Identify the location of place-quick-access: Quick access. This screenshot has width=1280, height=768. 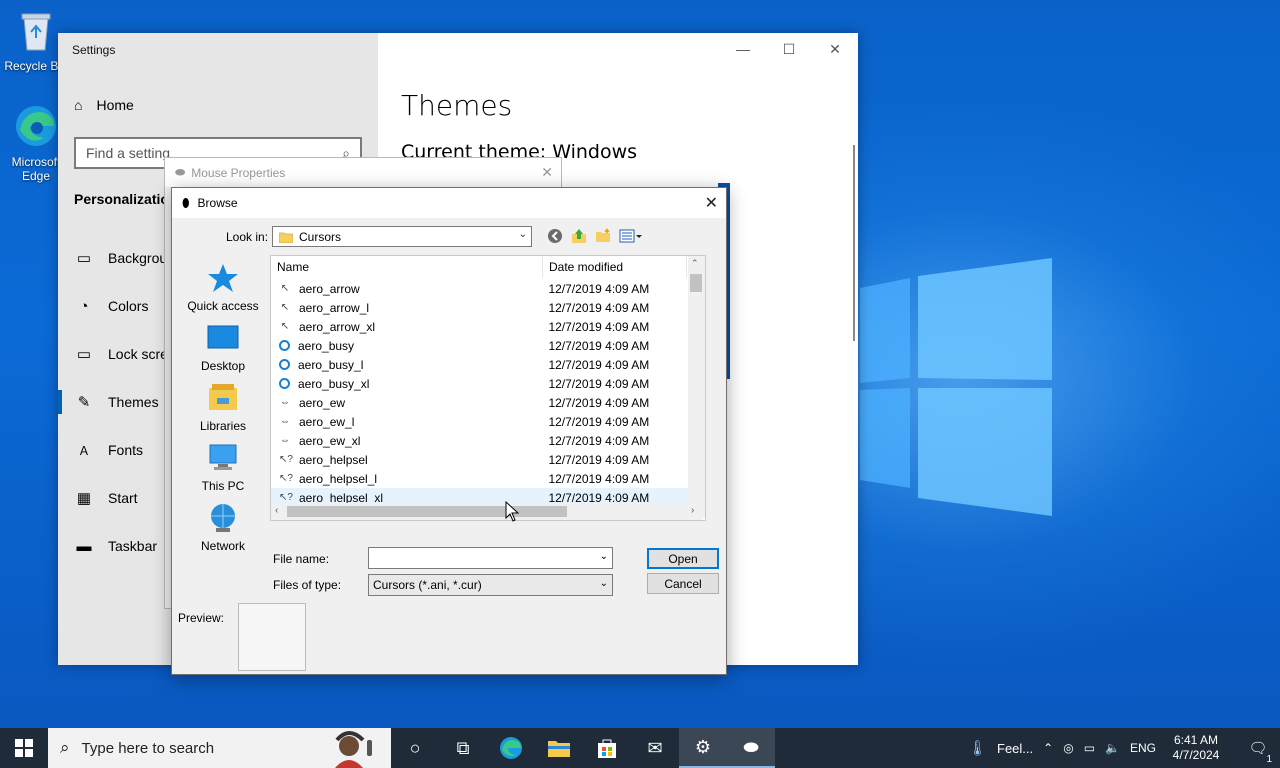
(223, 288).